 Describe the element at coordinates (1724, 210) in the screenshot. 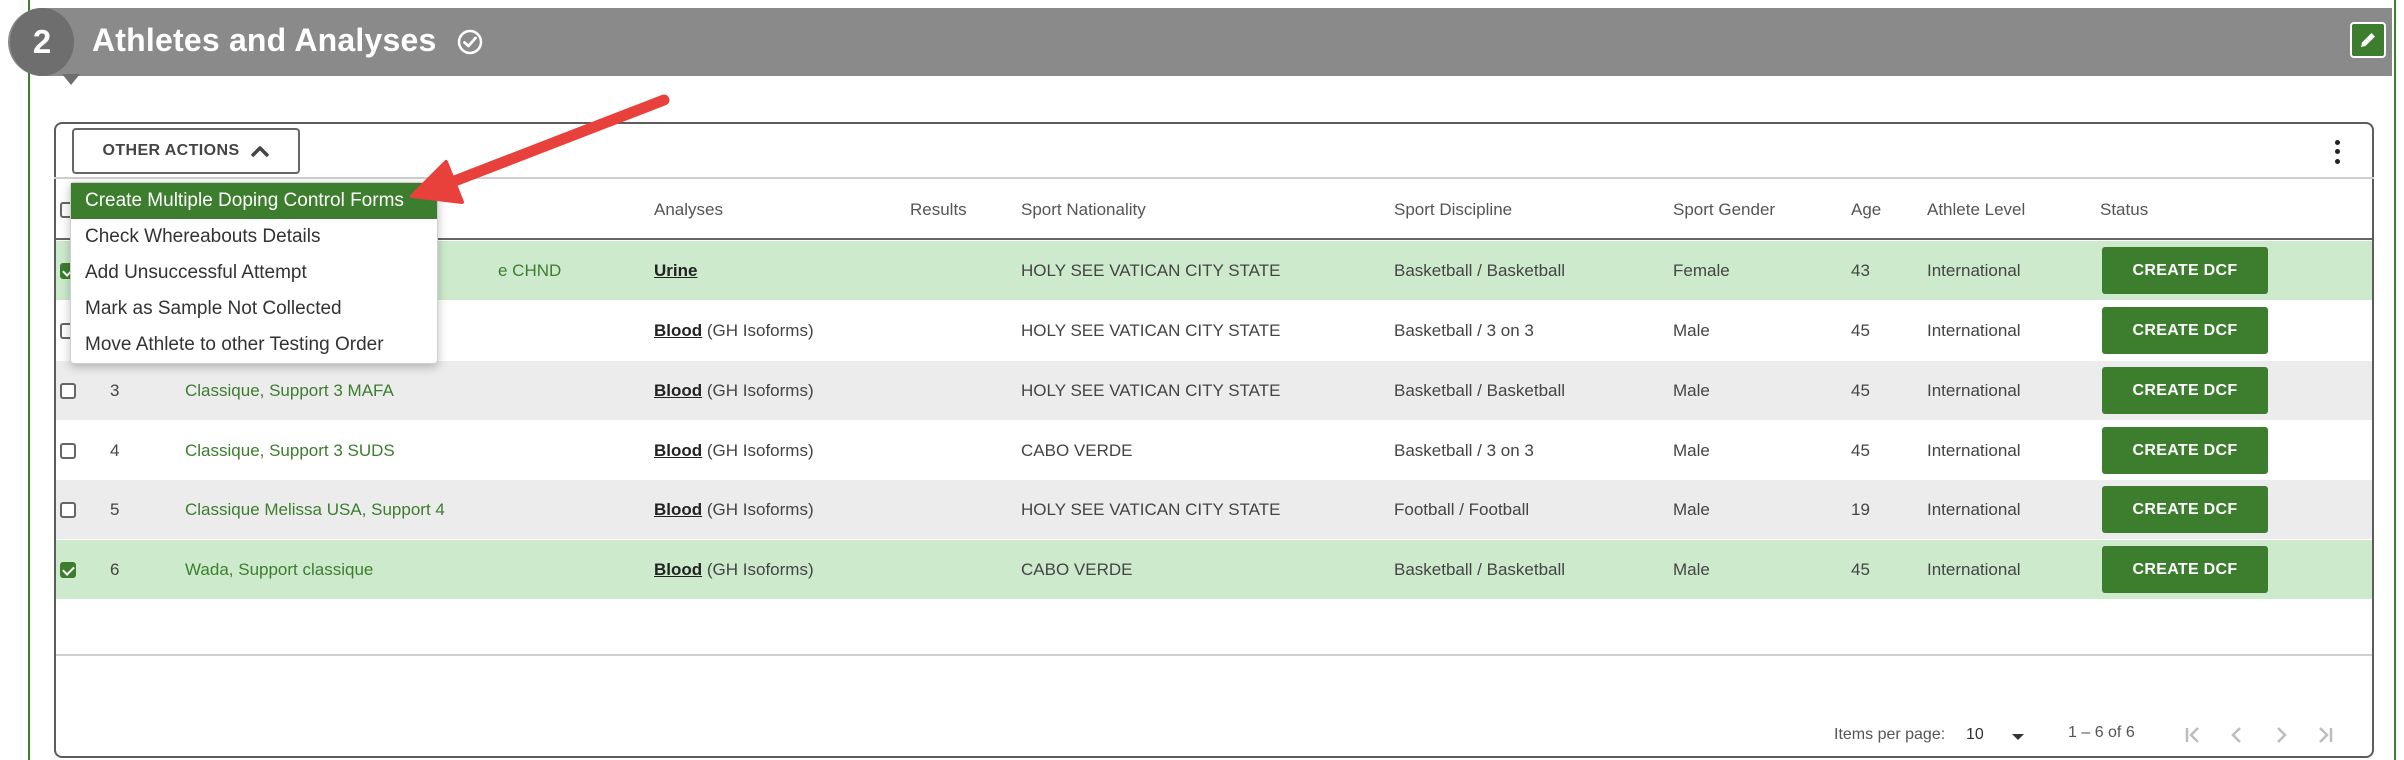

I see `col-sport-gender: Sport Gender` at that location.